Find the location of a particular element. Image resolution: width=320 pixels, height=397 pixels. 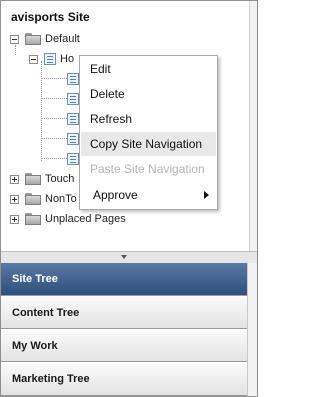

menu-item-paste-site-navigation: Paste Site Navigation is located at coordinates (148, 169).